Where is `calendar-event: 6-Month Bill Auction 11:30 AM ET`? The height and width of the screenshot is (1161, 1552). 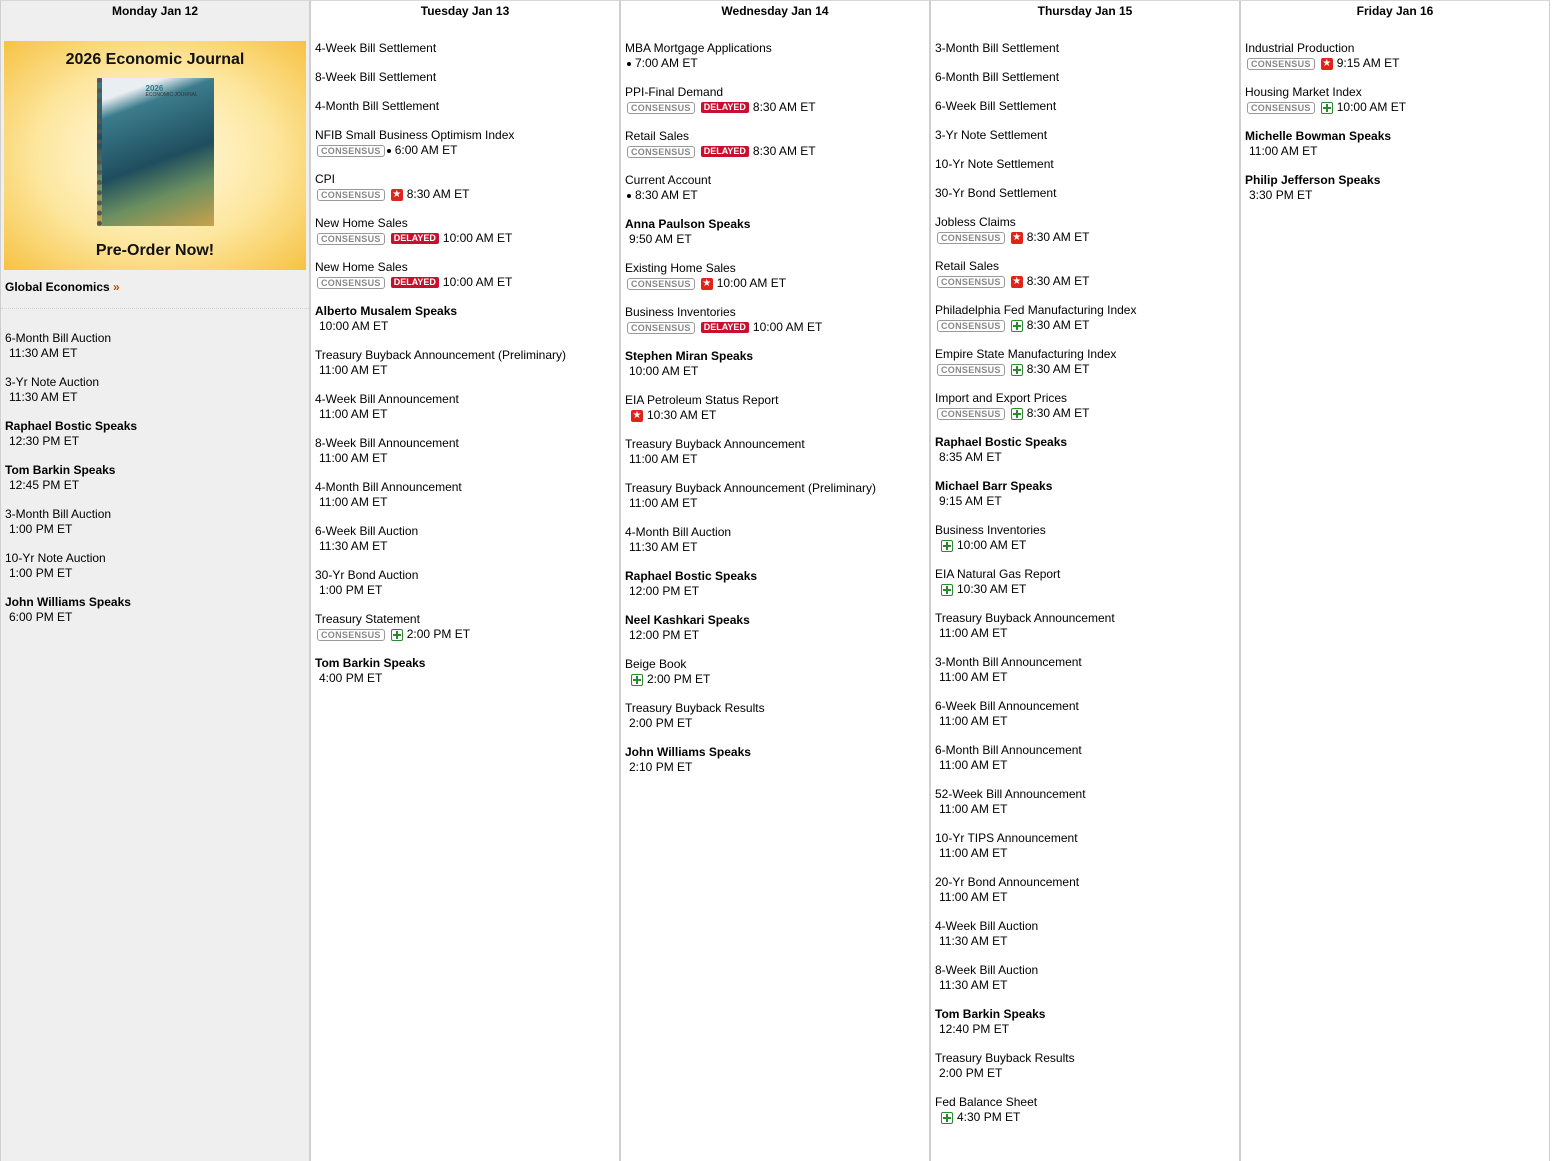 calendar-event: 6-Month Bill Auction 11:30 AM ET is located at coordinates (157, 346).